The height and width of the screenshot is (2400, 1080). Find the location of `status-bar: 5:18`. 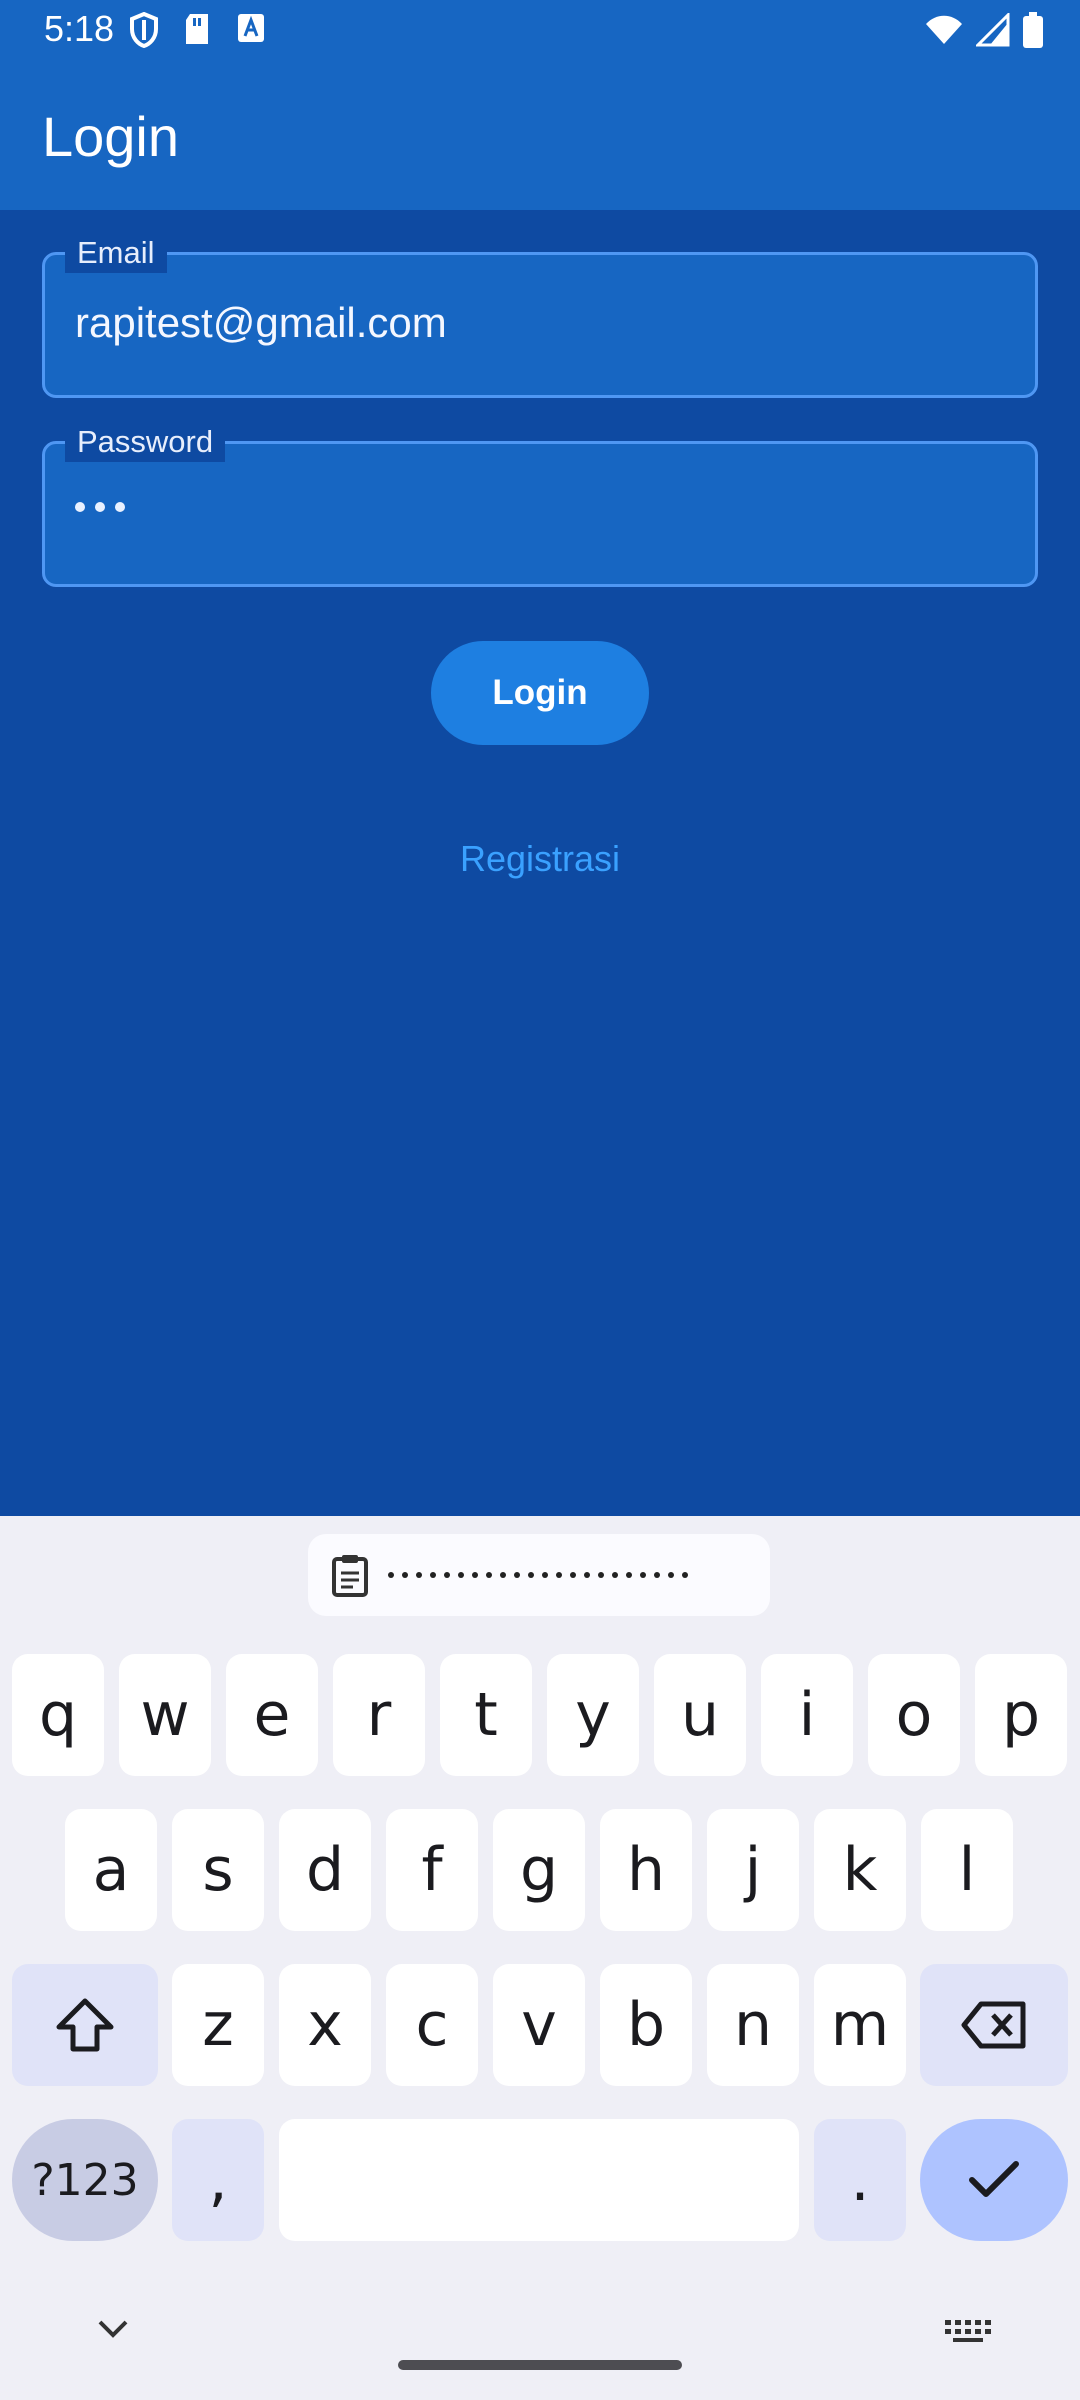

status-bar: 5:18 is located at coordinates (540, 31).